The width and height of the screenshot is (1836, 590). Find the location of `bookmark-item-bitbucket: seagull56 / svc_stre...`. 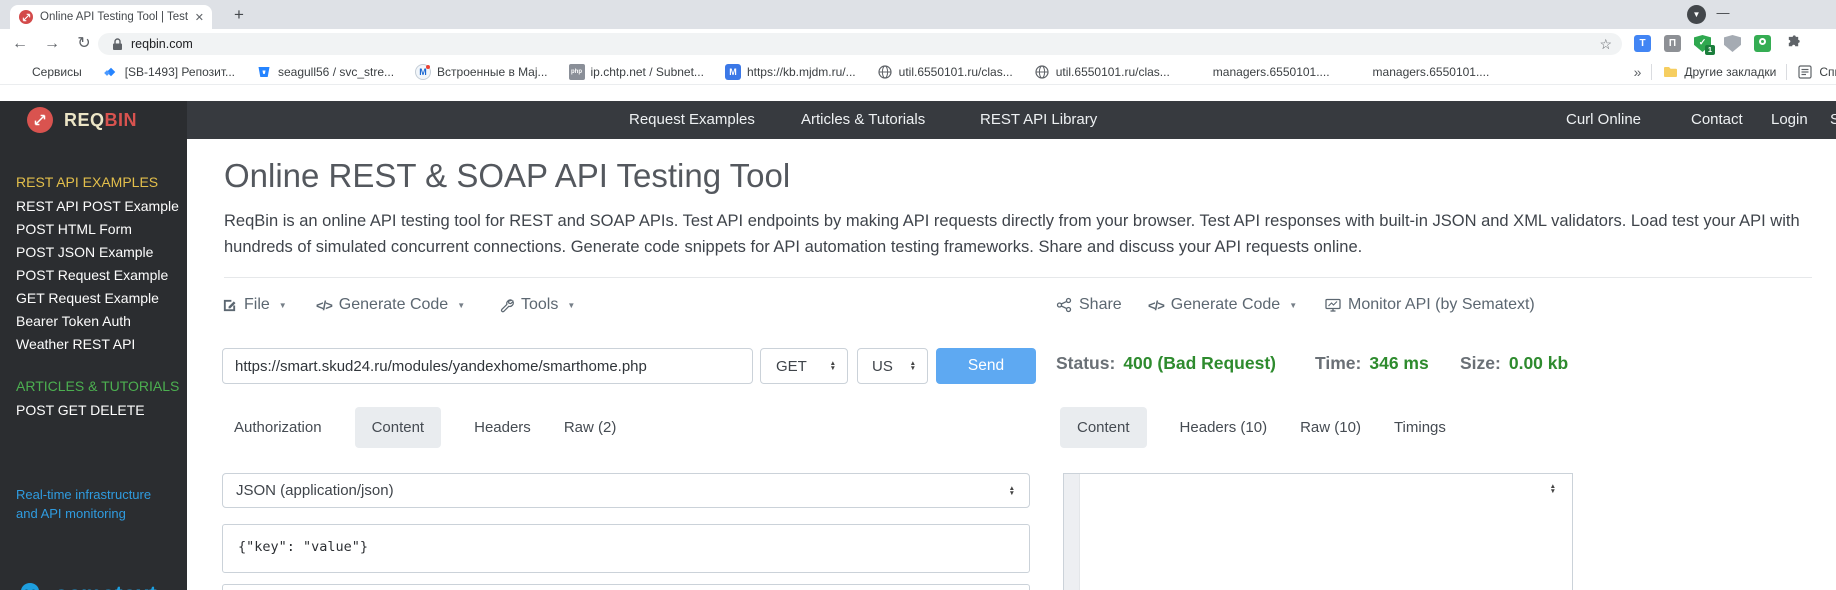

bookmark-item-bitbucket: seagull56 / svc_stre... is located at coordinates (325, 72).